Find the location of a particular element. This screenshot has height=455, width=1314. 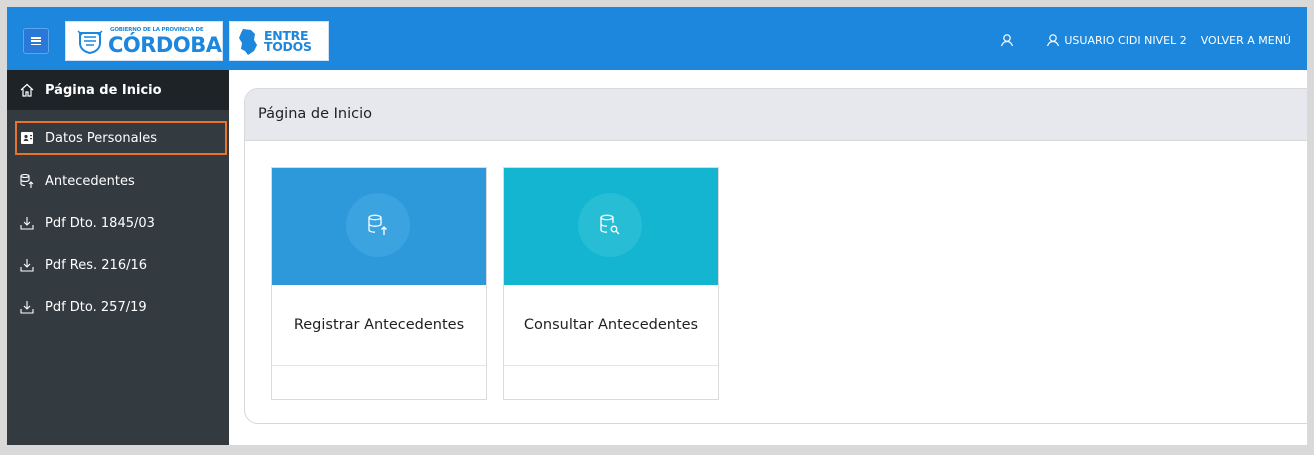

sidebar-item-label: Pdf Dto. 1845/03 is located at coordinates (100, 223).